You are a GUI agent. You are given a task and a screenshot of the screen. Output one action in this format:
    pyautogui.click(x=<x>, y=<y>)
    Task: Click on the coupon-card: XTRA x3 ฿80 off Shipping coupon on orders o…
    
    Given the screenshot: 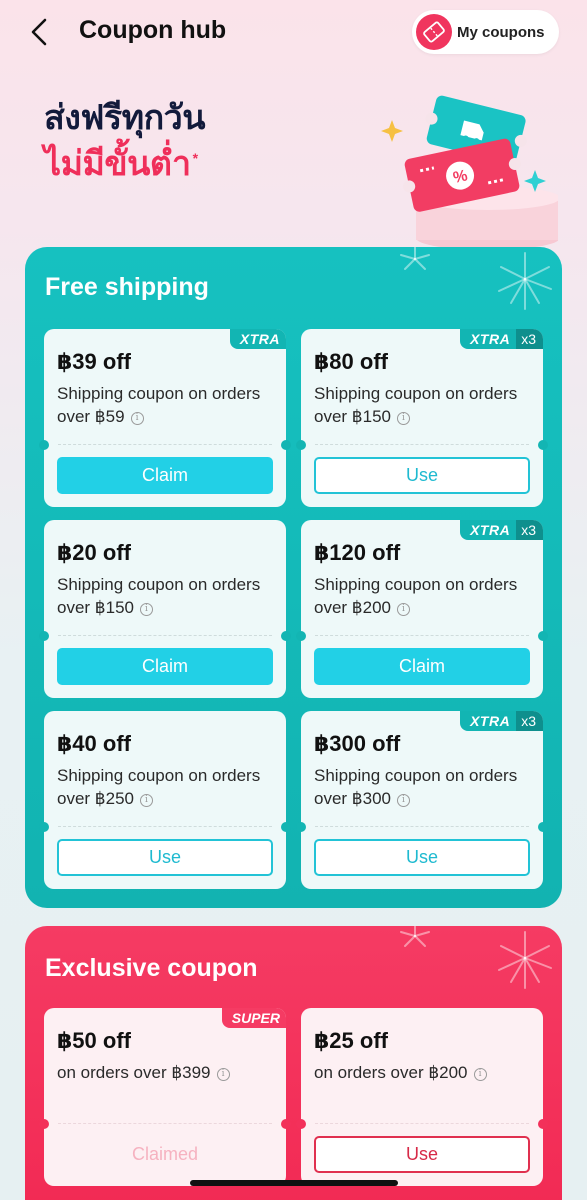 What is the action you would take?
    pyautogui.click(x=422, y=418)
    